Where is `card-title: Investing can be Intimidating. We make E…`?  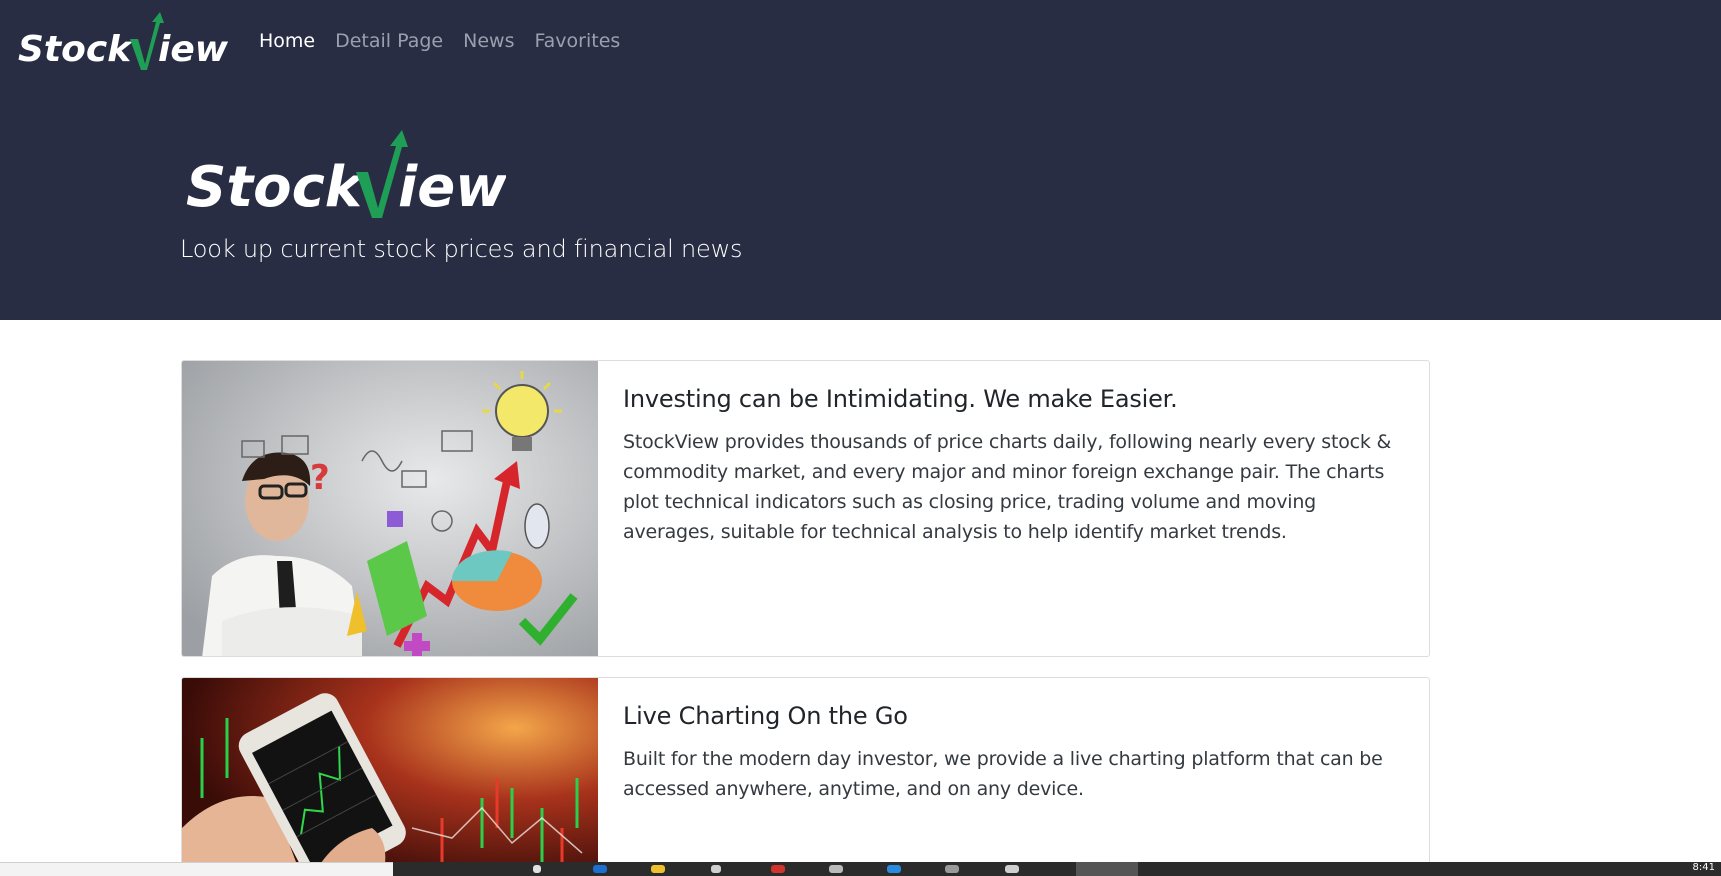 card-title: Investing can be Intimidating. We make E… is located at coordinates (900, 399).